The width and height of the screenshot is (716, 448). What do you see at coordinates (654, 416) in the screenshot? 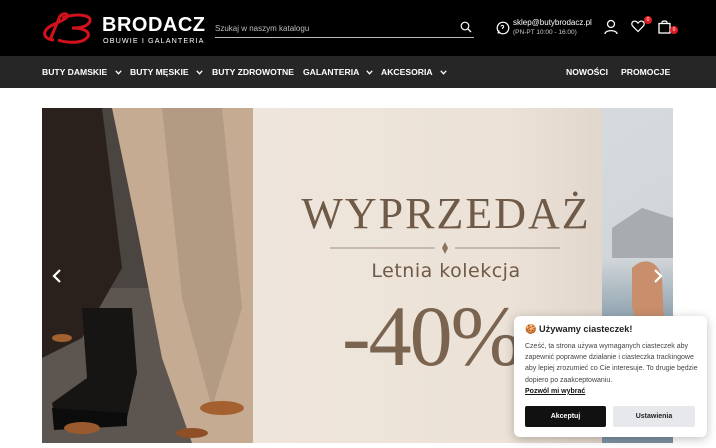
I see `cookie-settings-button: Ustawienia` at bounding box center [654, 416].